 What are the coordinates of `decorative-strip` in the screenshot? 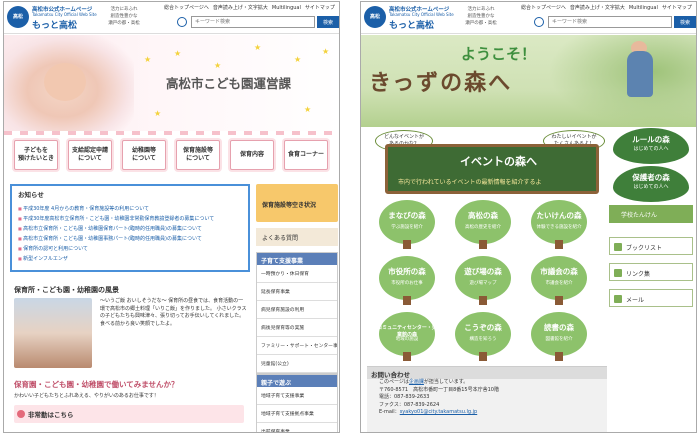 It's located at (171, 133).